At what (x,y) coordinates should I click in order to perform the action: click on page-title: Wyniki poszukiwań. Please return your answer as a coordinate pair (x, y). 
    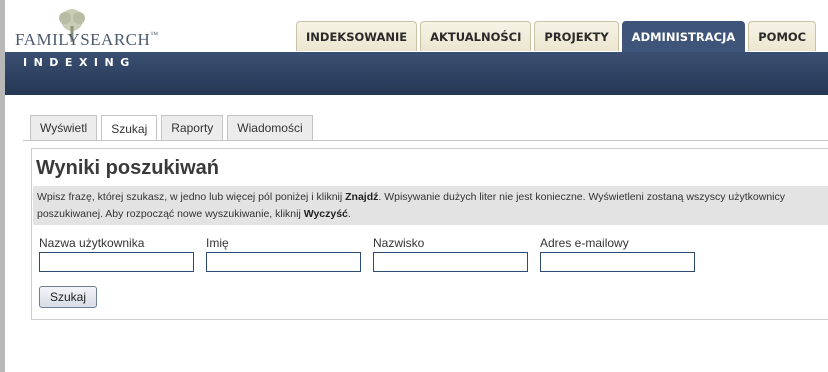
    Looking at the image, I should click on (127, 168).